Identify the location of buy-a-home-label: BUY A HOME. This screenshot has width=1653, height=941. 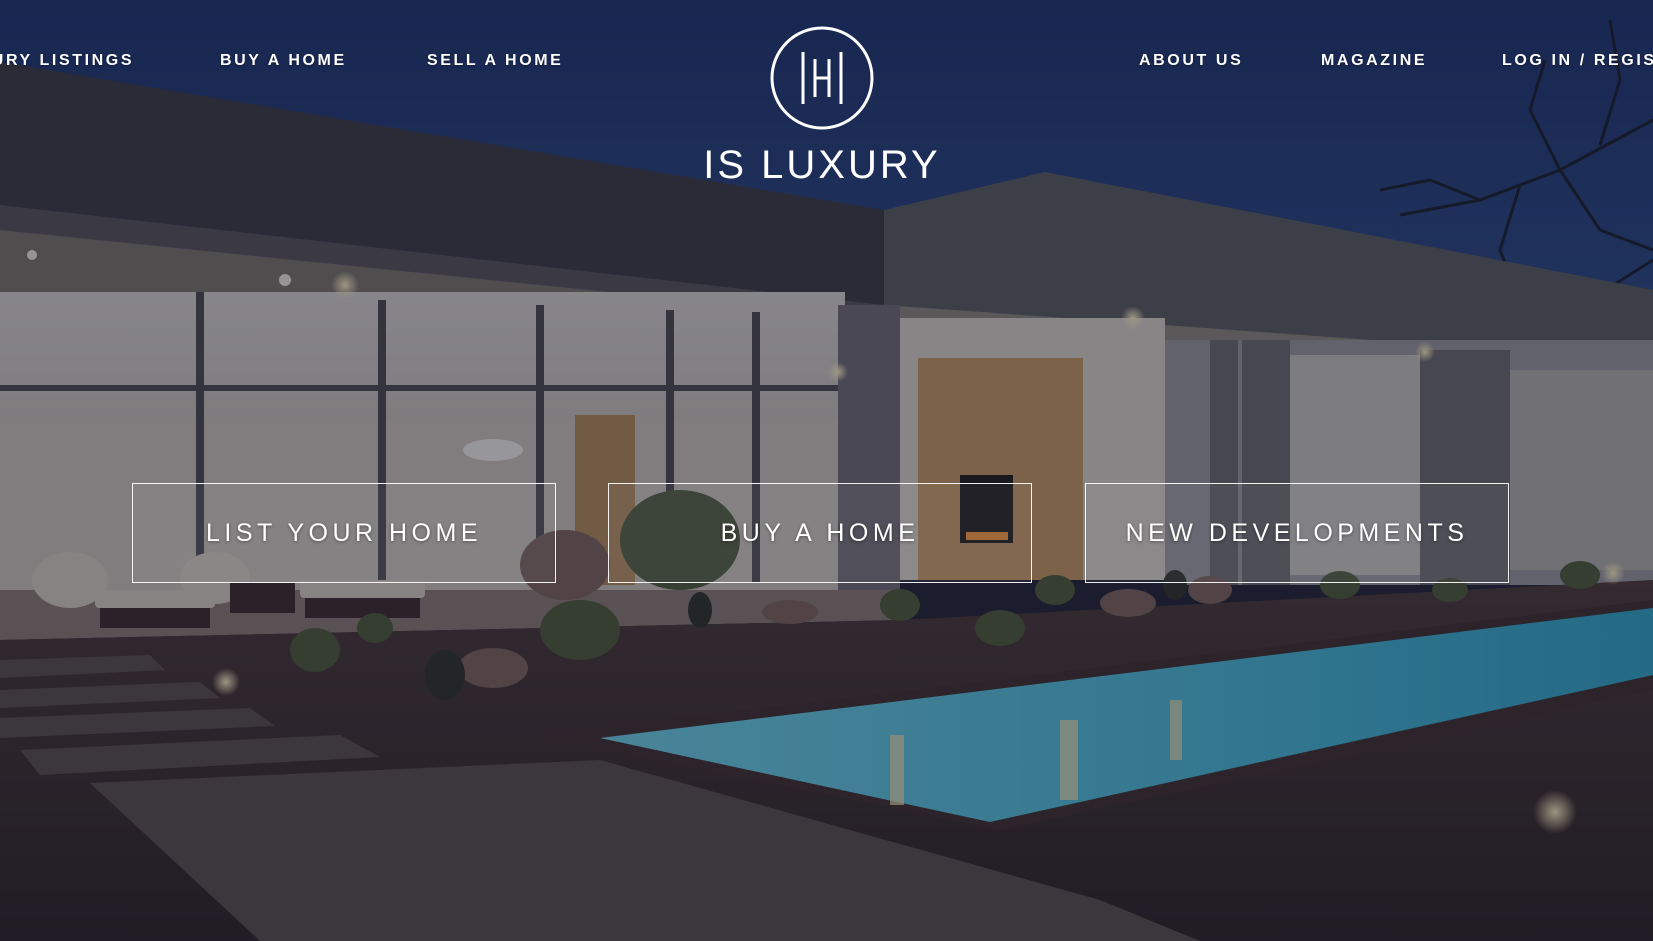
(820, 532).